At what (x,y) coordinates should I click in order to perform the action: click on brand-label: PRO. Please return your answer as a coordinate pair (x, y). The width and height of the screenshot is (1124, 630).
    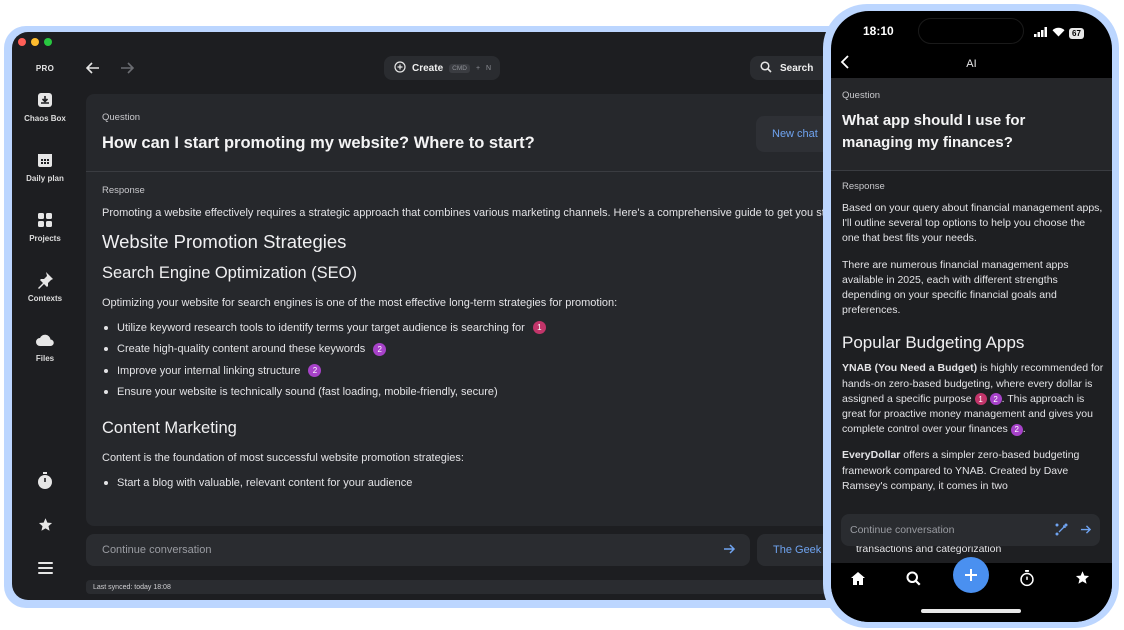
    Looking at the image, I should click on (45, 68).